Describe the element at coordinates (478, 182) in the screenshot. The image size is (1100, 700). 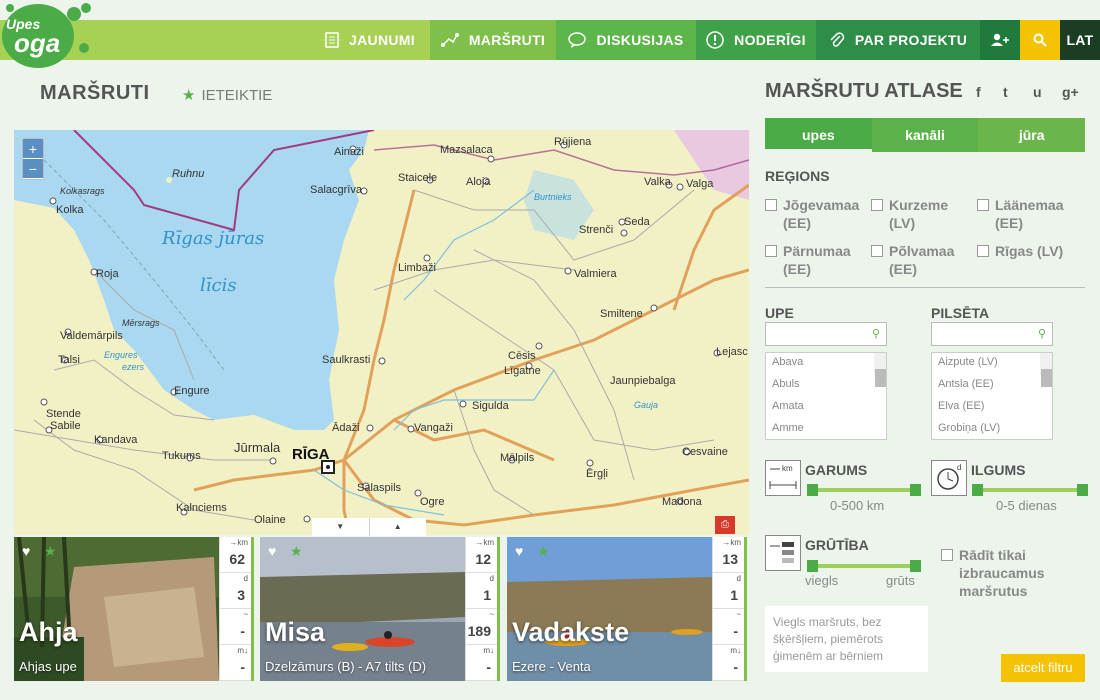
I see `map-label: Aloja` at that location.